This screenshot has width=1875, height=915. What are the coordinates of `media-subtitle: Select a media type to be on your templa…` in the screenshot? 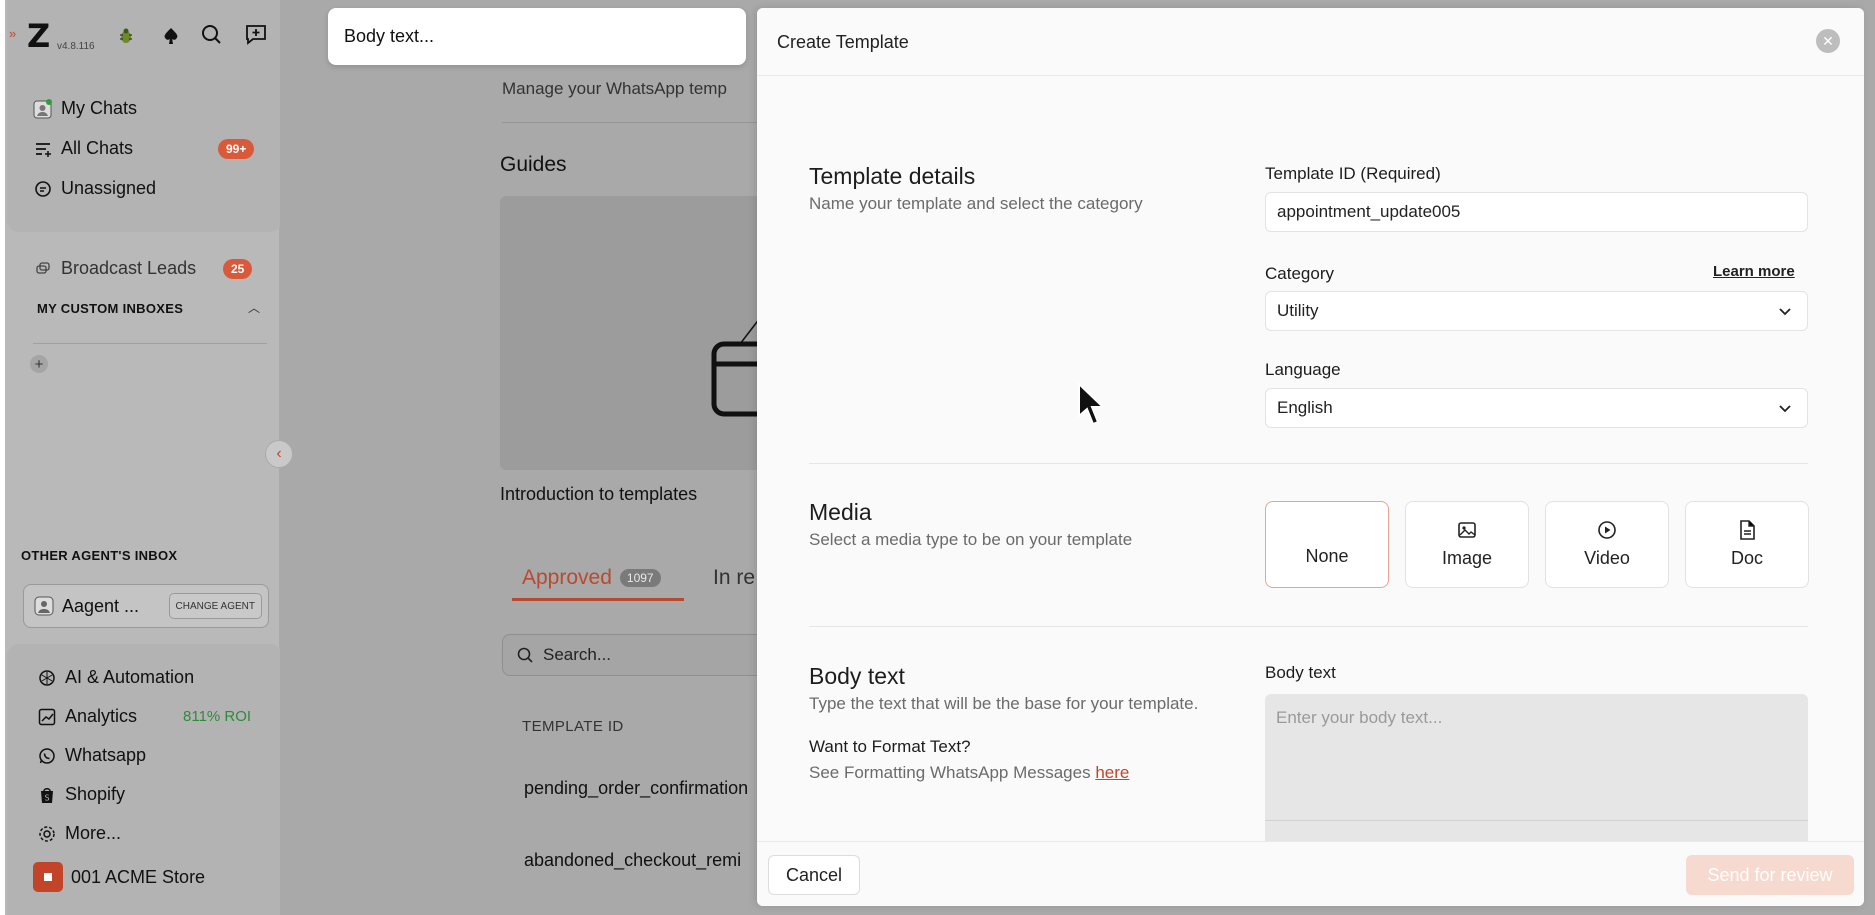 It's located at (971, 539).